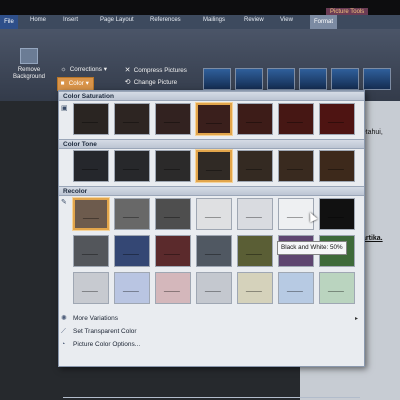  I want to click on tab-references: References, so click(165, 20).